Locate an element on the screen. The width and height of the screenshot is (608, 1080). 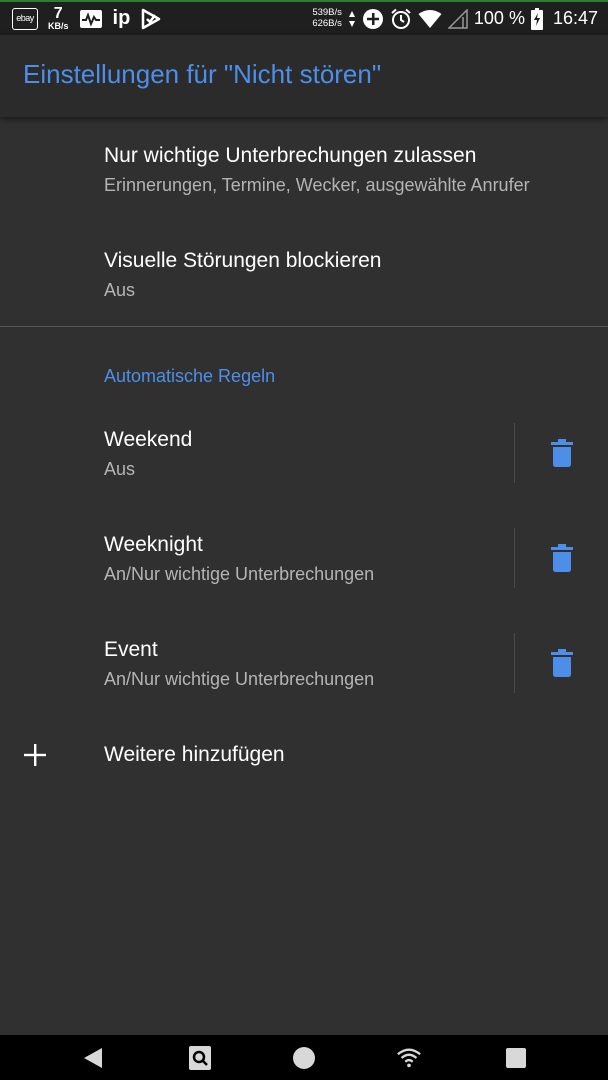
download-speed: 626B/s is located at coordinates (327, 23).